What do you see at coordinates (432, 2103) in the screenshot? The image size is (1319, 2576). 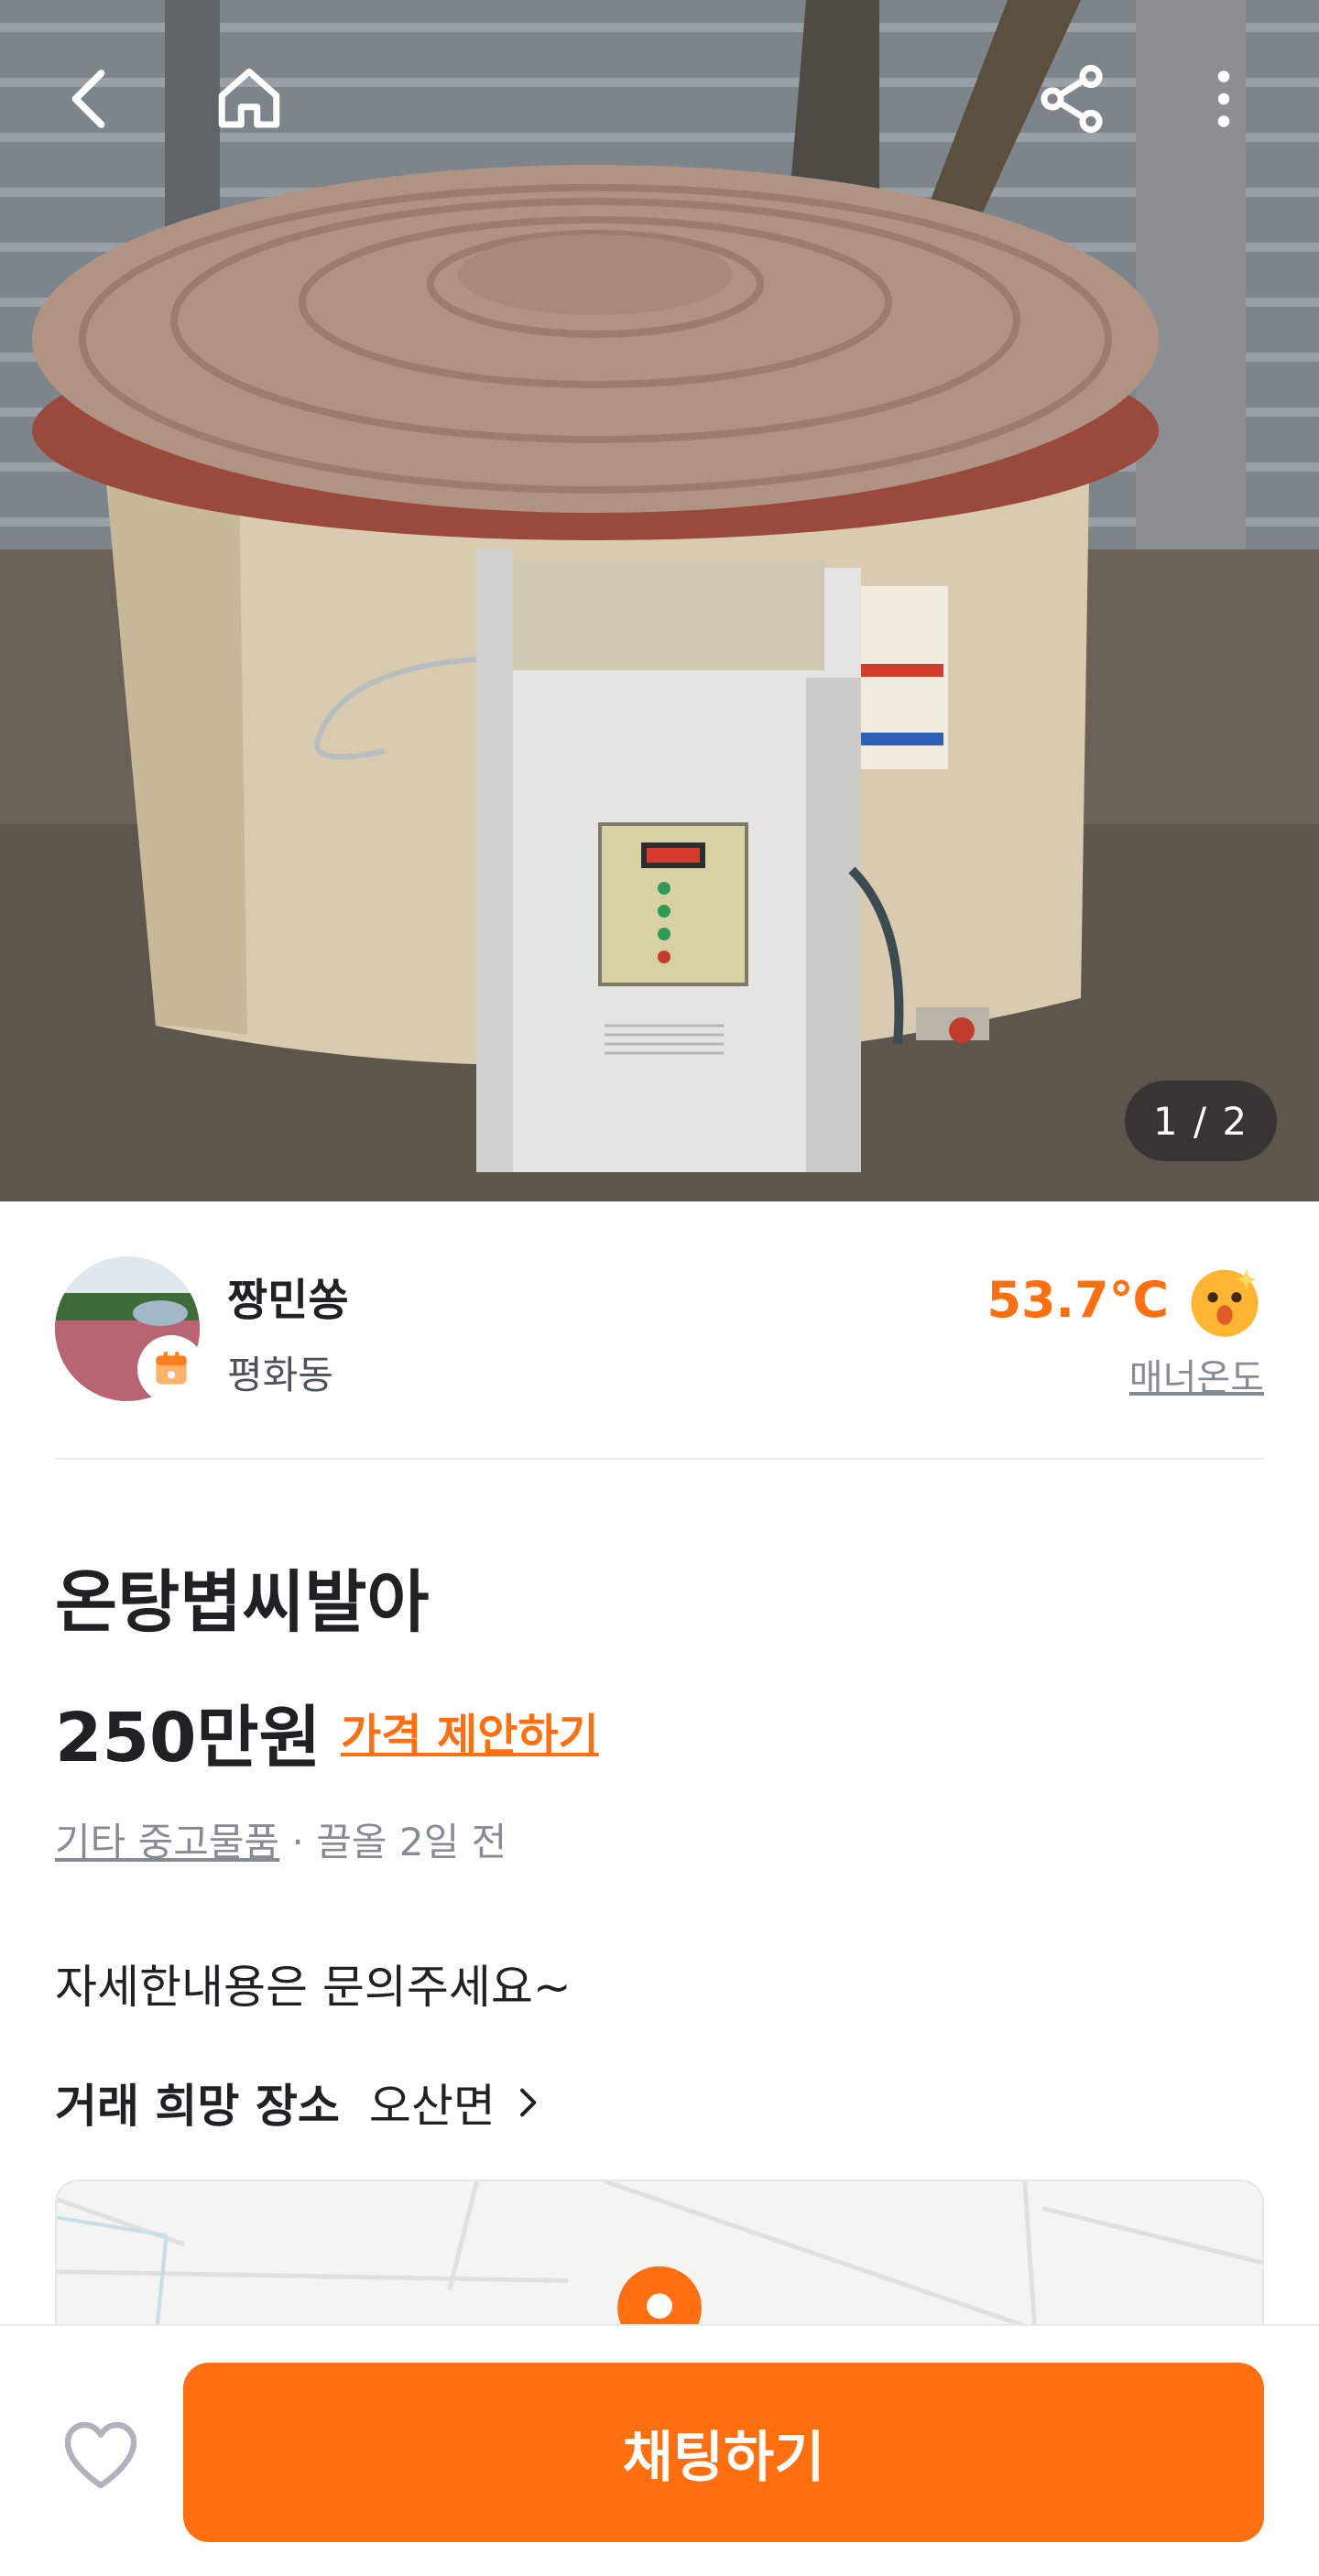 I see `trade-place-value: 오산면` at bounding box center [432, 2103].